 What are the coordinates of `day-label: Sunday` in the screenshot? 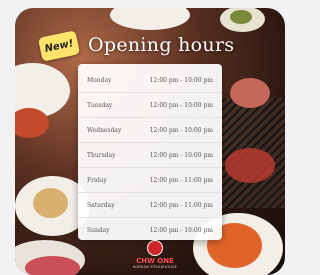 It's located at (98, 230).